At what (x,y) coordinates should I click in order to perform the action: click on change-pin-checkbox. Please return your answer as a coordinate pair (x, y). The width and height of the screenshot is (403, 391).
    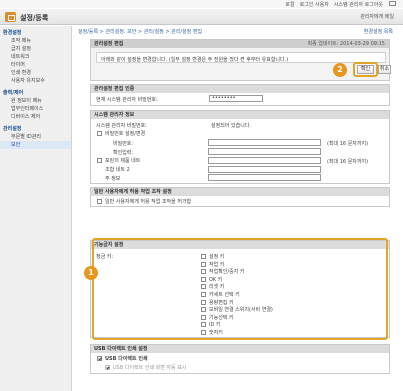
    Looking at the image, I should click on (99, 133).